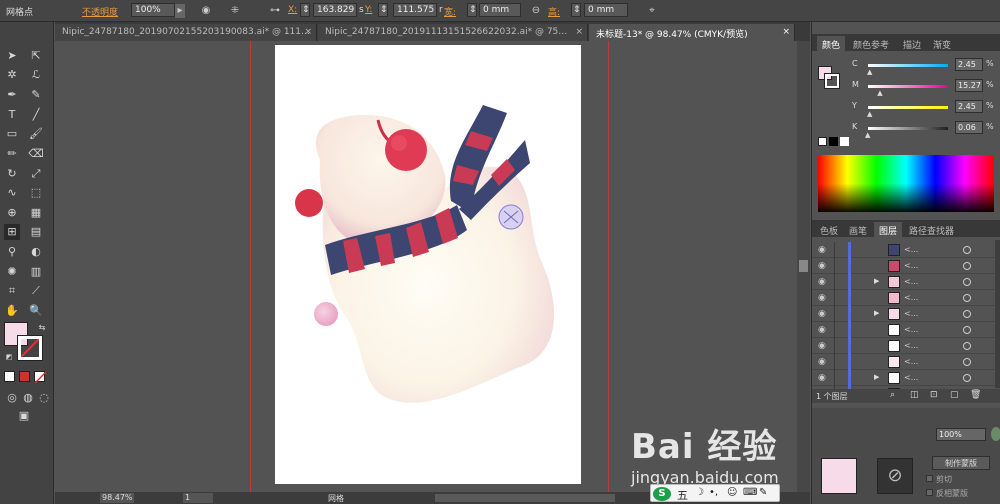  I want to click on pen-tool-icon: ✒, so click(12, 95).